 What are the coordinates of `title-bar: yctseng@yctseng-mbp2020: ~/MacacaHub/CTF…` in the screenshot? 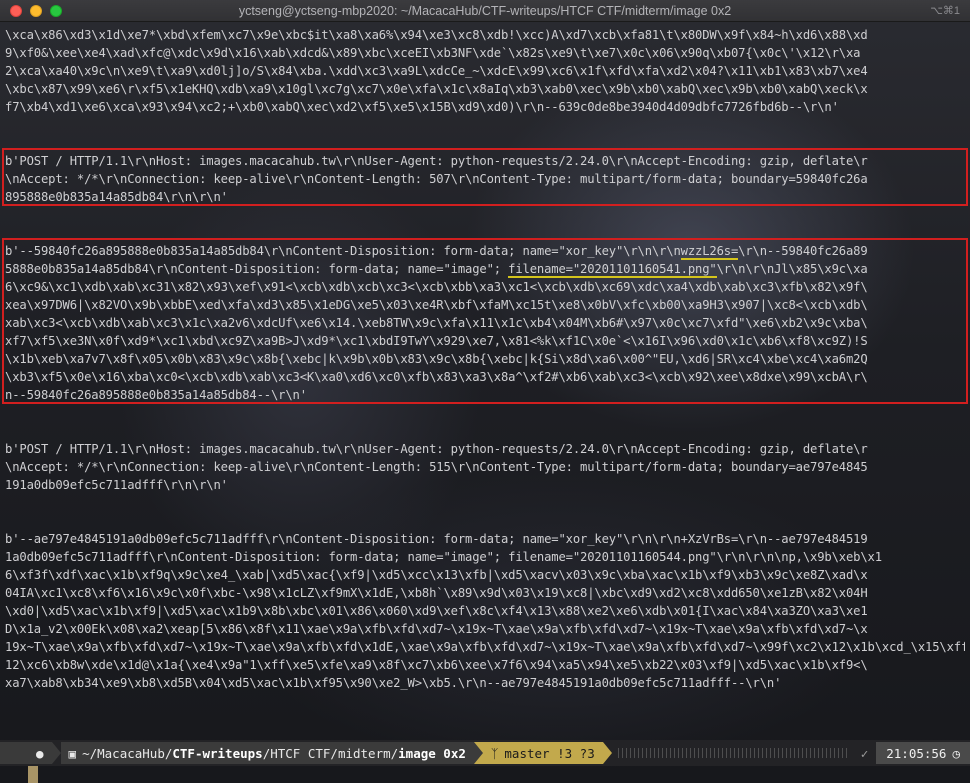 It's located at (485, 11).